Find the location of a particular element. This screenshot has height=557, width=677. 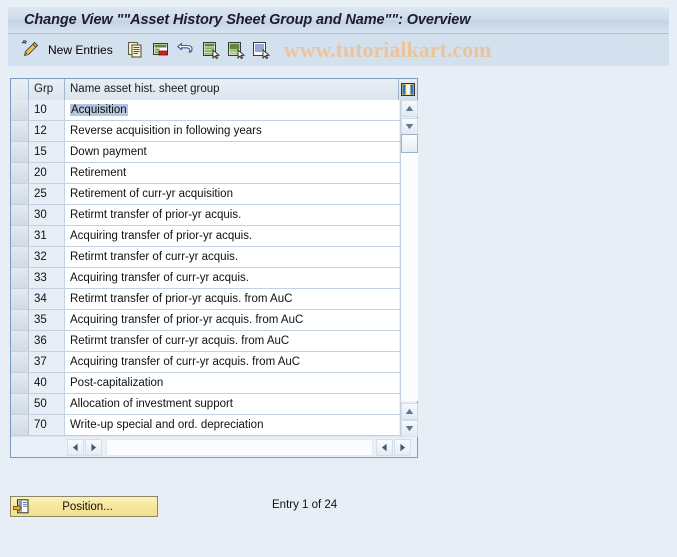

cell-grp: 40 is located at coordinates (47, 383).